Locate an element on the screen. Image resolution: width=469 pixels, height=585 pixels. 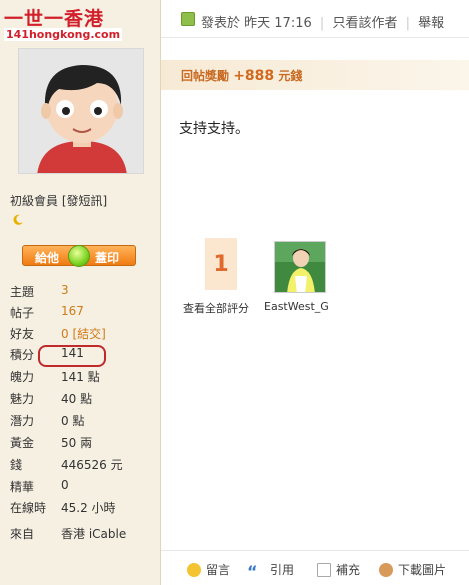
stat-value: 0 is located at coordinates (65, 485).